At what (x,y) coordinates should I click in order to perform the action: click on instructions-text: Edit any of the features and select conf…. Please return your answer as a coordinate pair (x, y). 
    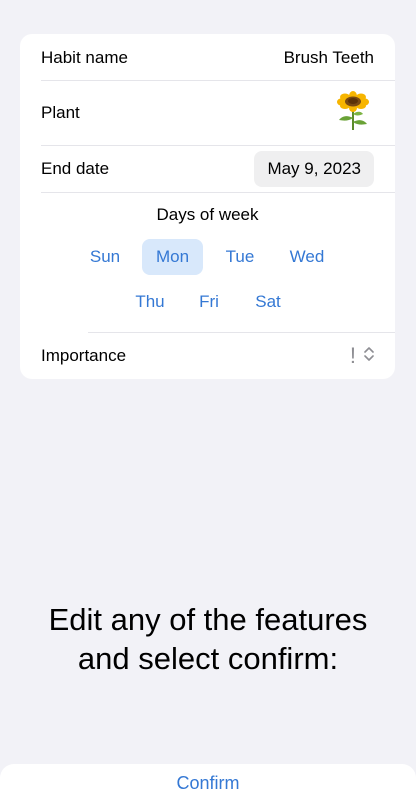
    Looking at the image, I should click on (208, 639).